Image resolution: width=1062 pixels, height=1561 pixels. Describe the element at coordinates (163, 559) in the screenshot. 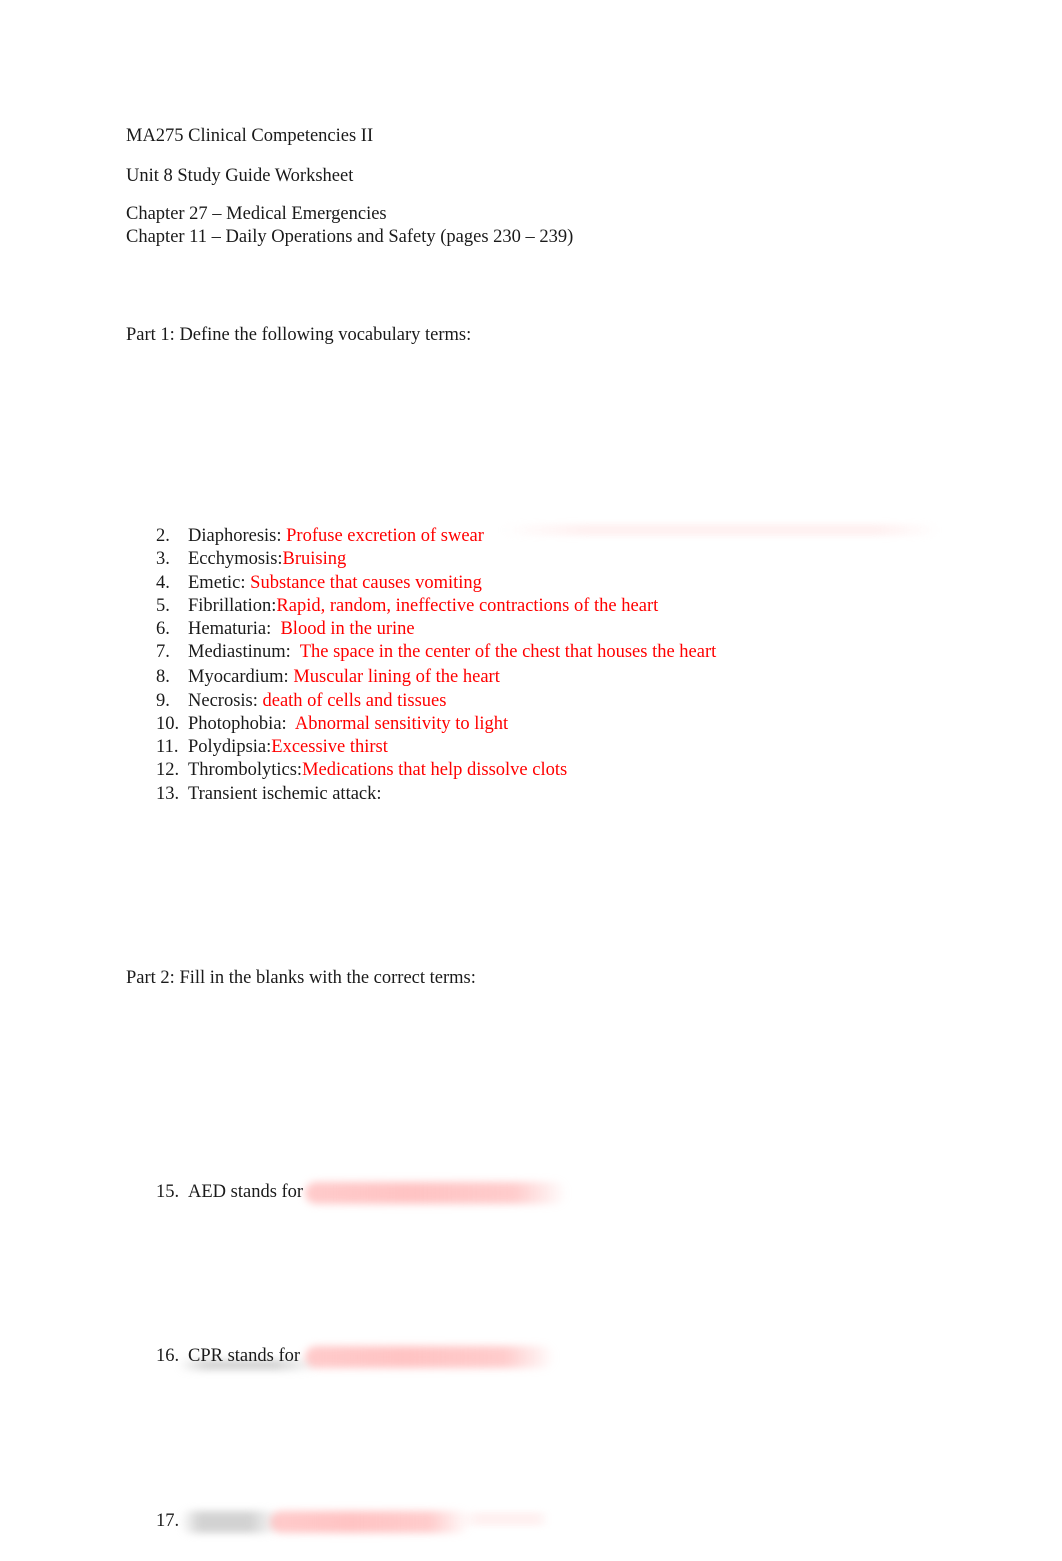

I see `item-number: 3.` at that location.